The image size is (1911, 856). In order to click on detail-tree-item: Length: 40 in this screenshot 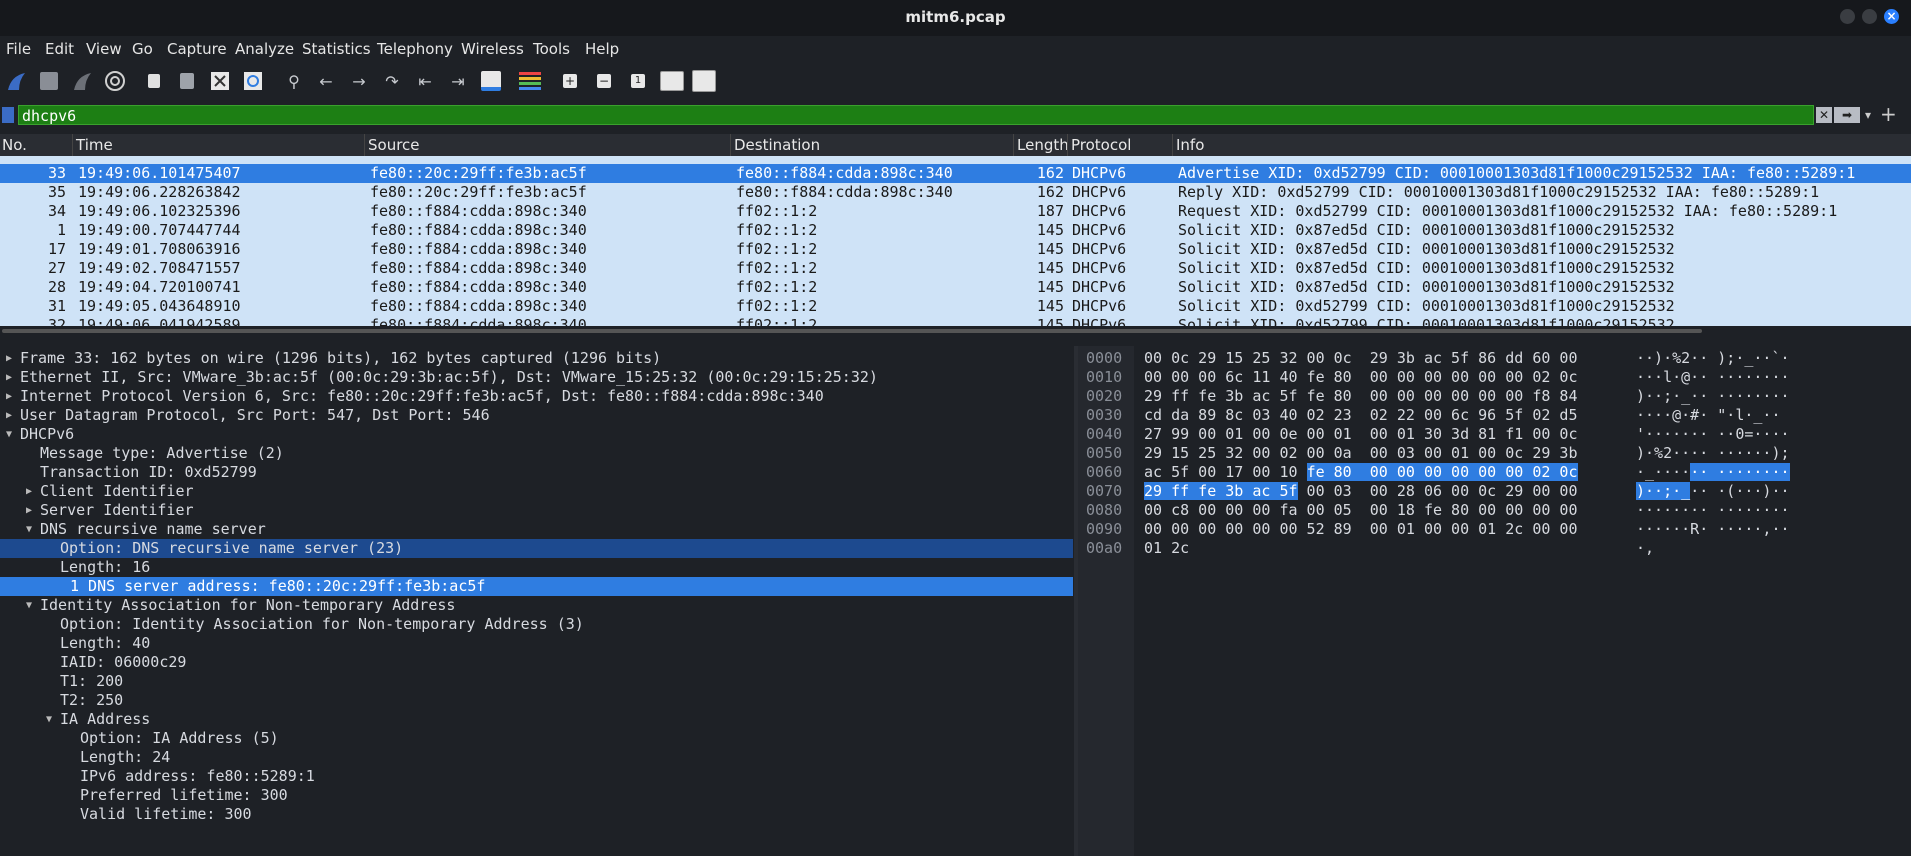, I will do `click(536, 643)`.